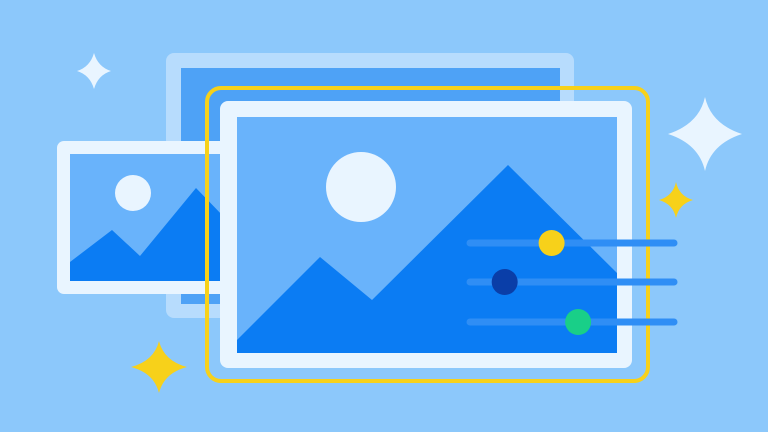  I want to click on main-image-sun, so click(361, 187).